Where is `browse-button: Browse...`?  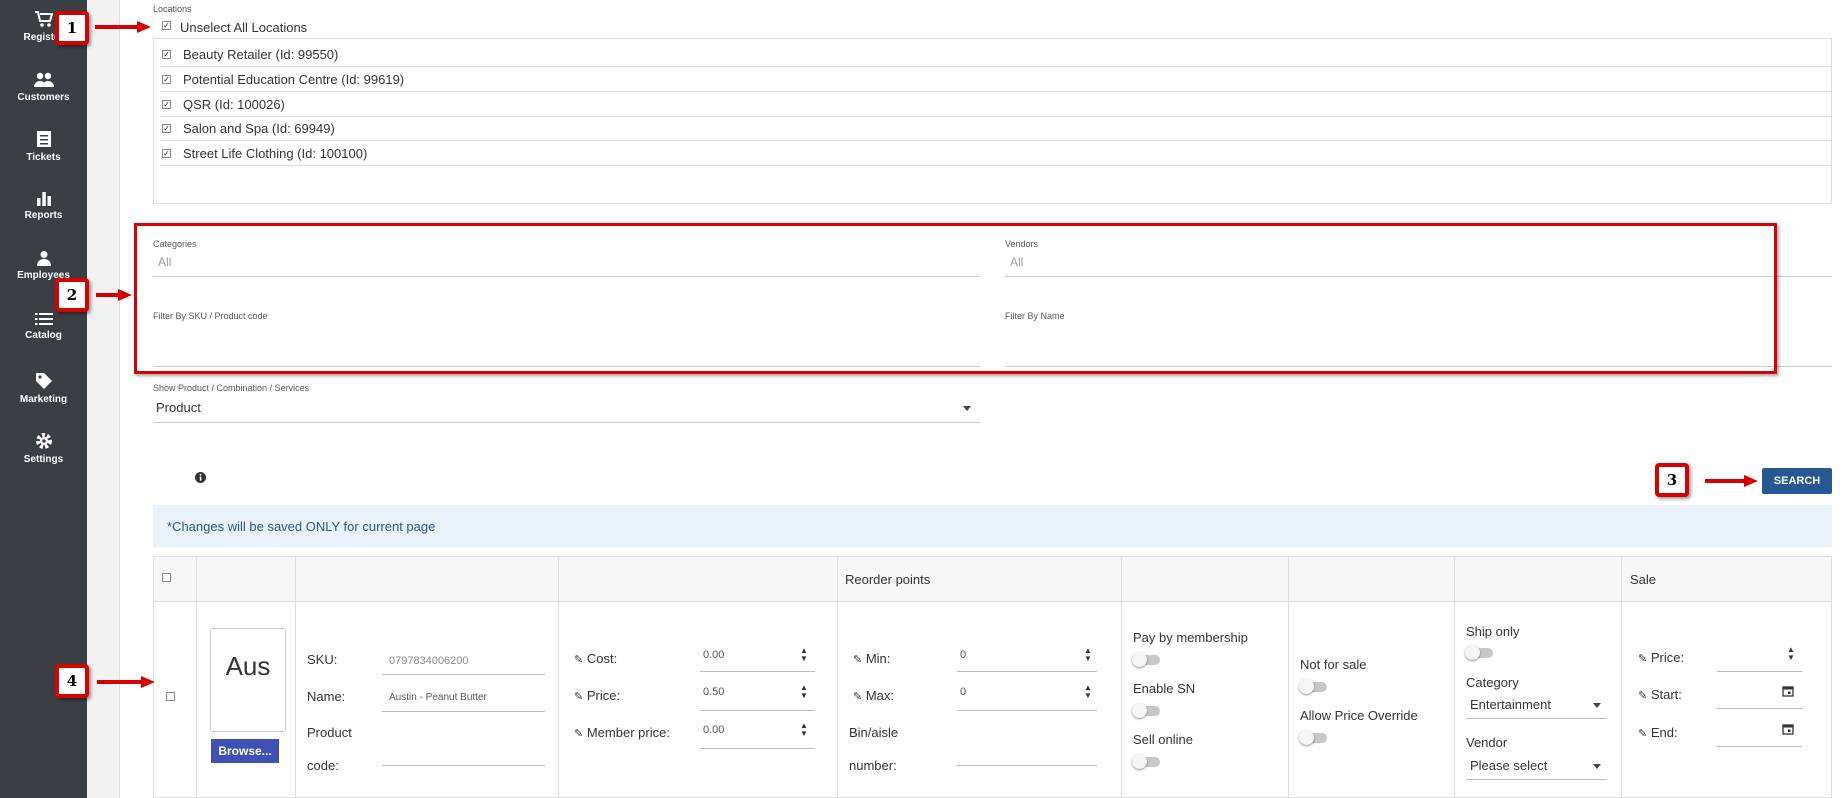 browse-button: Browse... is located at coordinates (245, 751).